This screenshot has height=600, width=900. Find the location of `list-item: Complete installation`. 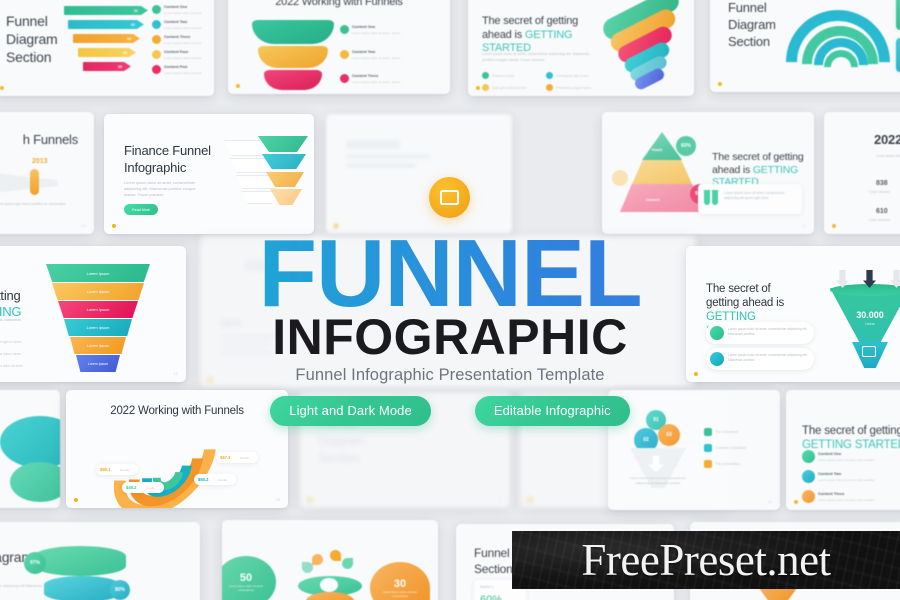

list-item: Complete installation is located at coordinates (725, 448).